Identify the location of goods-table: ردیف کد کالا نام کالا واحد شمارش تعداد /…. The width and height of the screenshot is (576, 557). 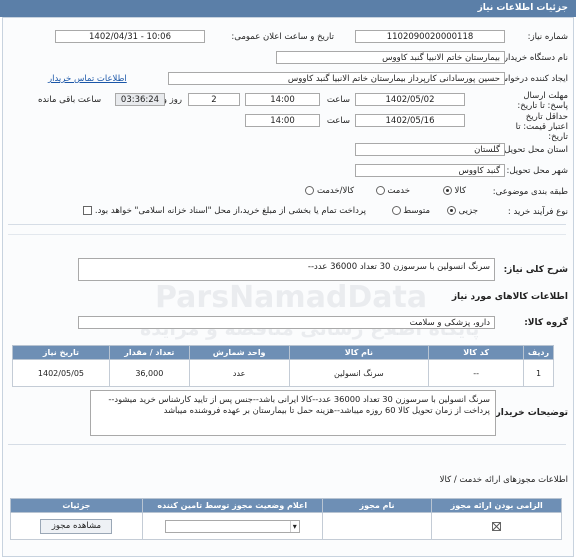
(283, 366).